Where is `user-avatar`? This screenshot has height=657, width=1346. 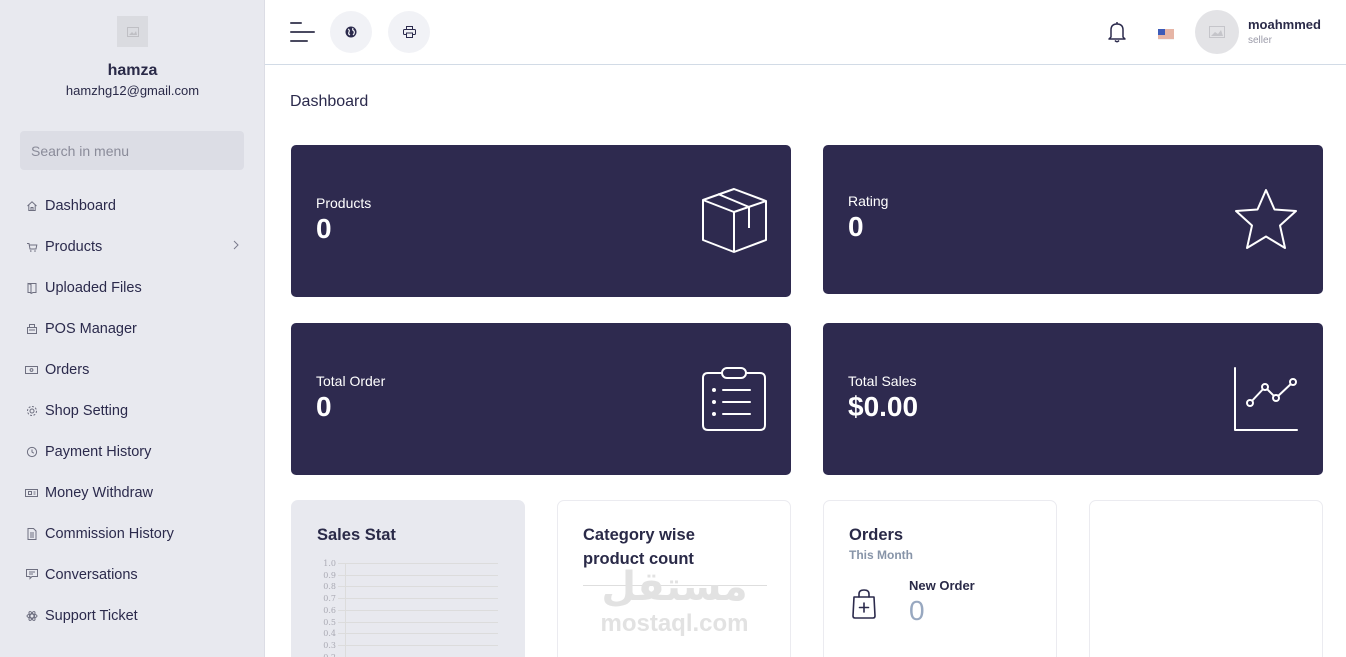
user-avatar is located at coordinates (1217, 32).